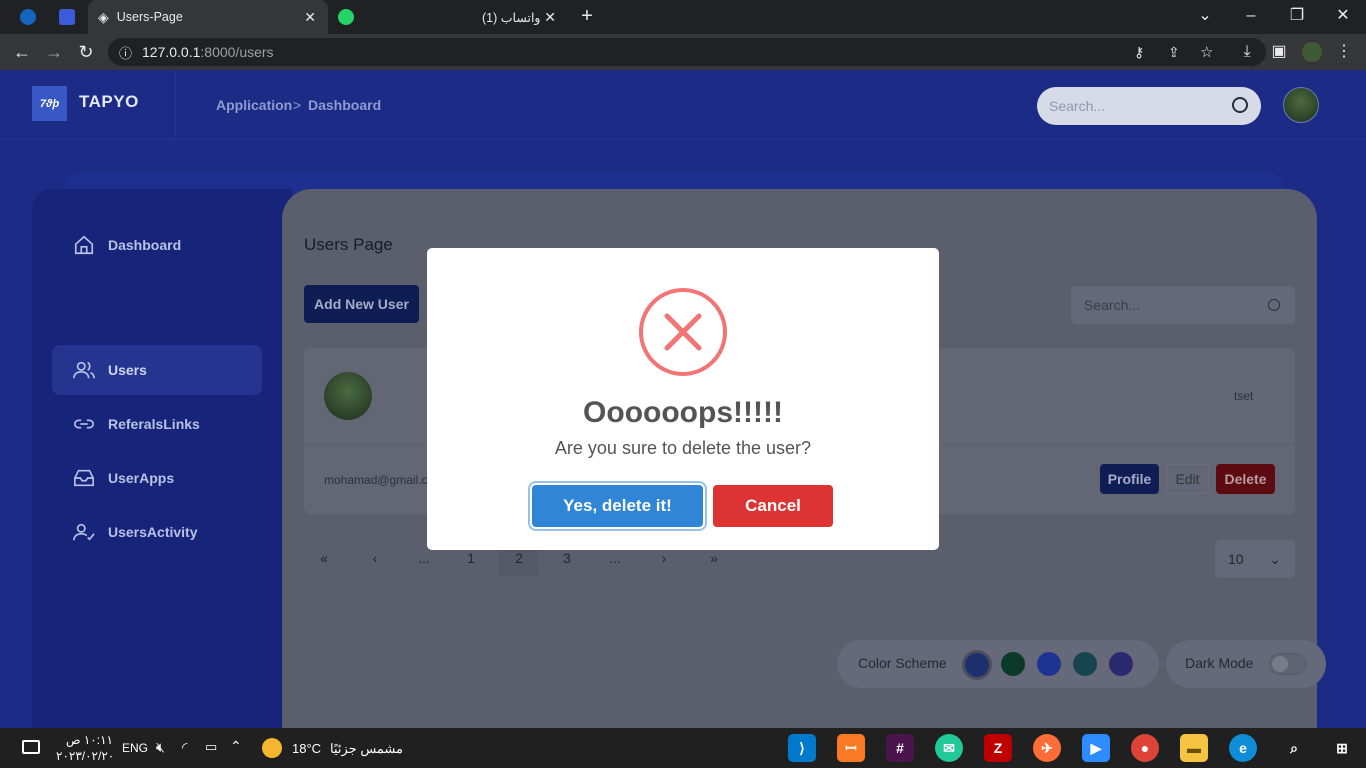 The height and width of the screenshot is (768, 1366). Describe the element at coordinates (348, 244) in the screenshot. I see `page-title: Users Page` at that location.